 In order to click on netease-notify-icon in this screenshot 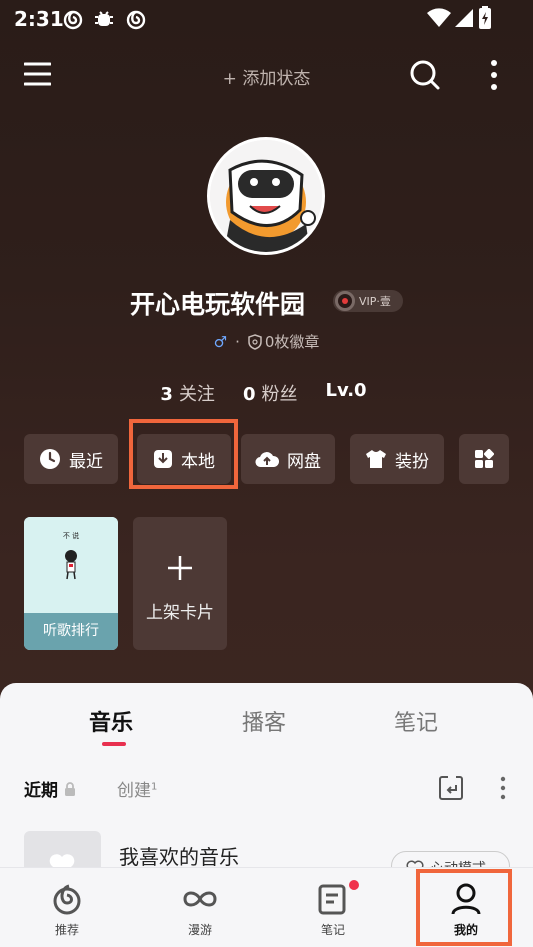, I will do `click(73, 19)`.